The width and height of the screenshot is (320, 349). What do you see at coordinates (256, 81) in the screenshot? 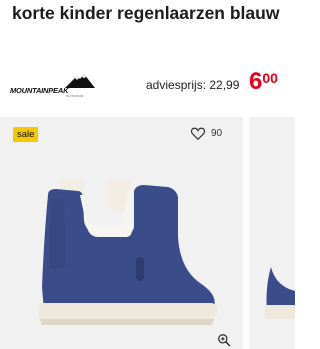
I see `price-integer: 6` at bounding box center [256, 81].